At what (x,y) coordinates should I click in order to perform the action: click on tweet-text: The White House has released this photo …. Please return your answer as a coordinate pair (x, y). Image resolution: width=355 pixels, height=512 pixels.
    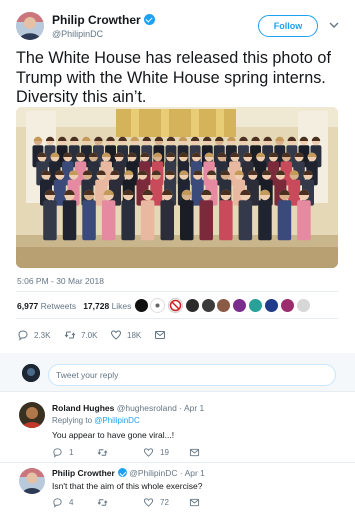
    Looking at the image, I should click on (173, 77).